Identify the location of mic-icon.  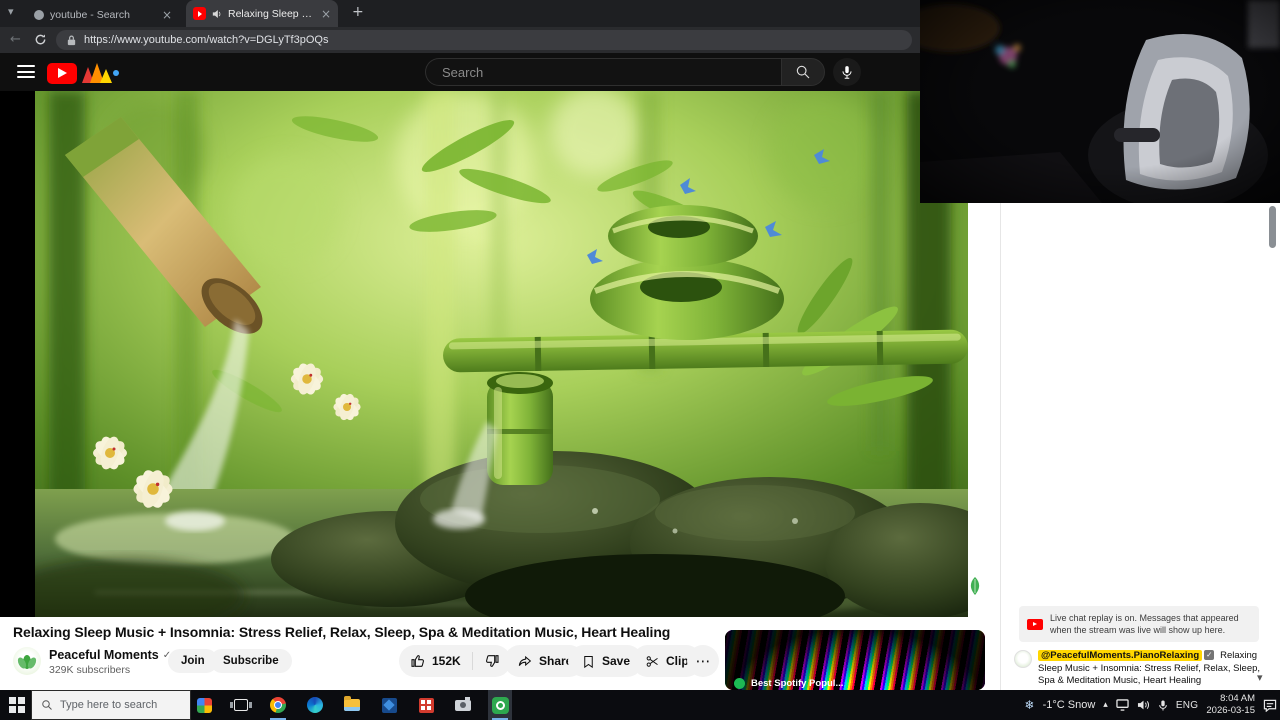
(847, 72).